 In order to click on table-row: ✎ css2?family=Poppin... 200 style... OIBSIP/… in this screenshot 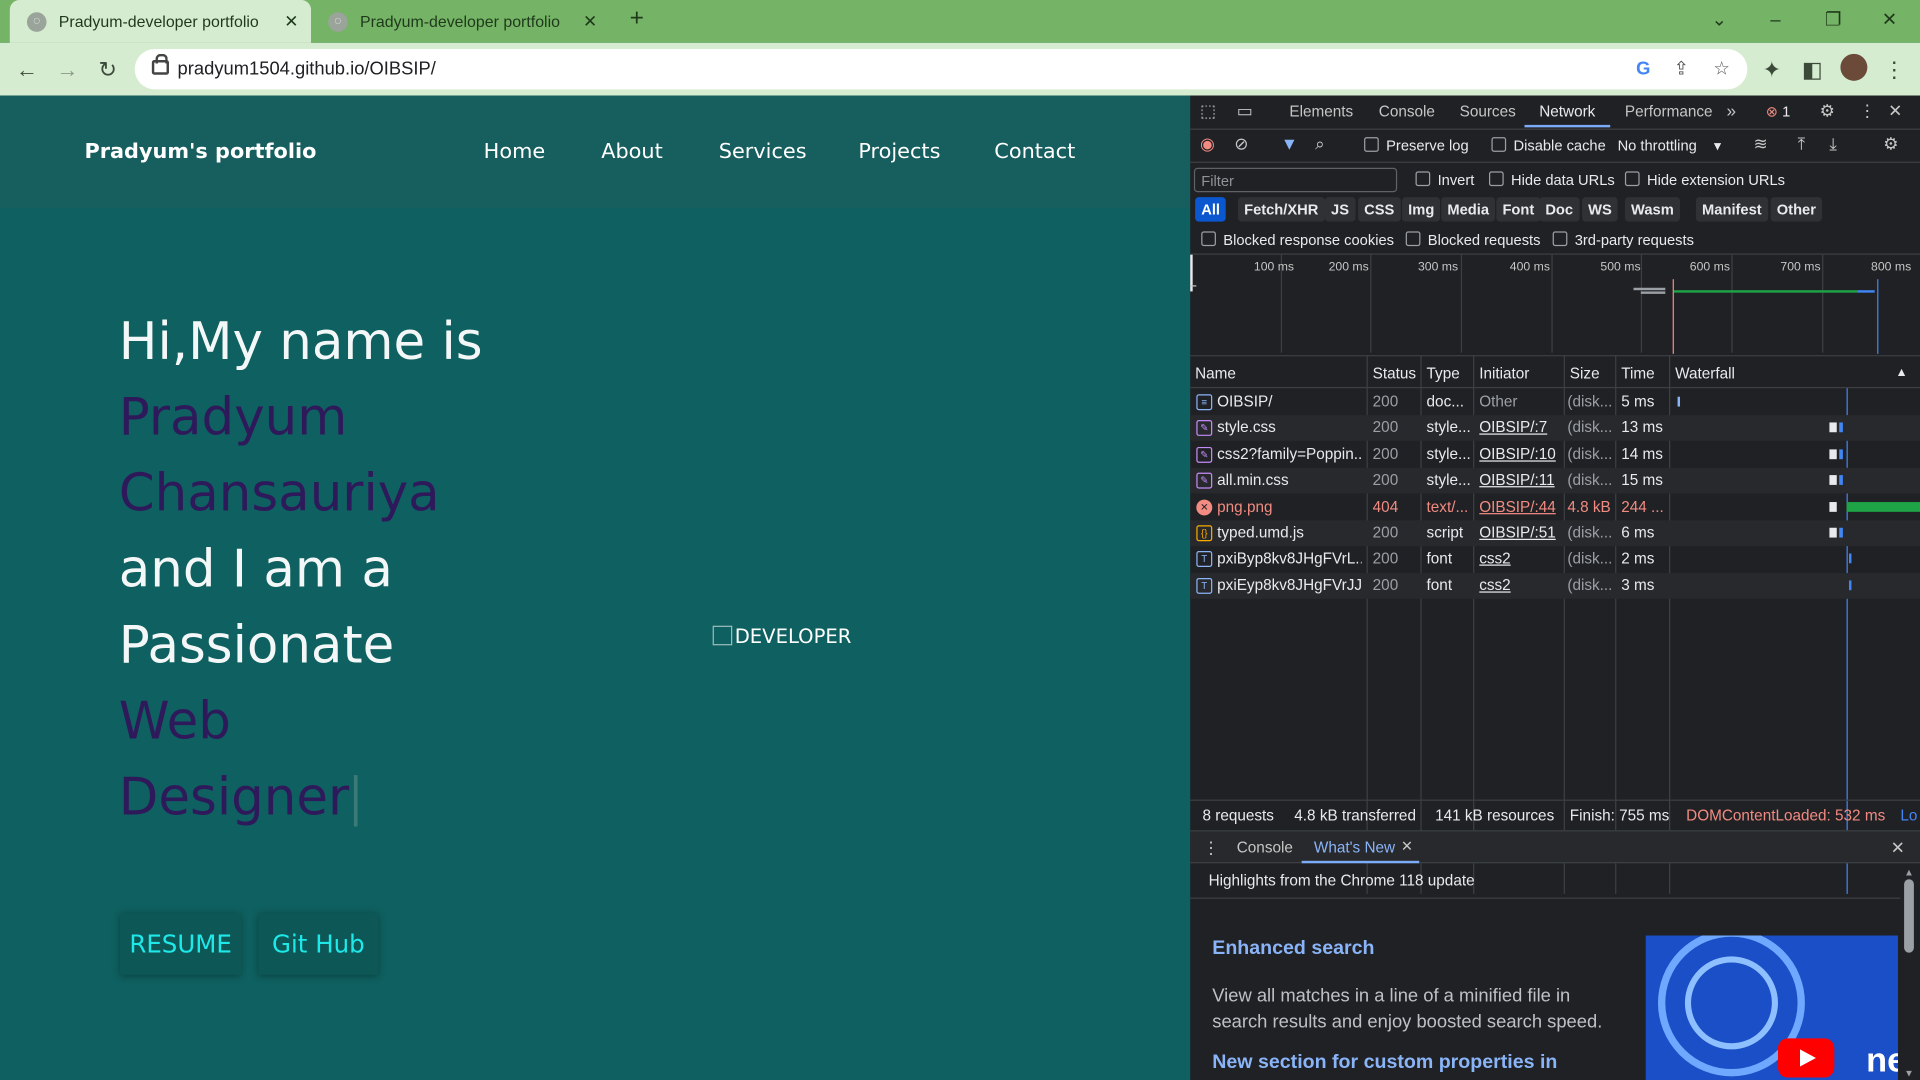, I will do `click(1555, 455)`.